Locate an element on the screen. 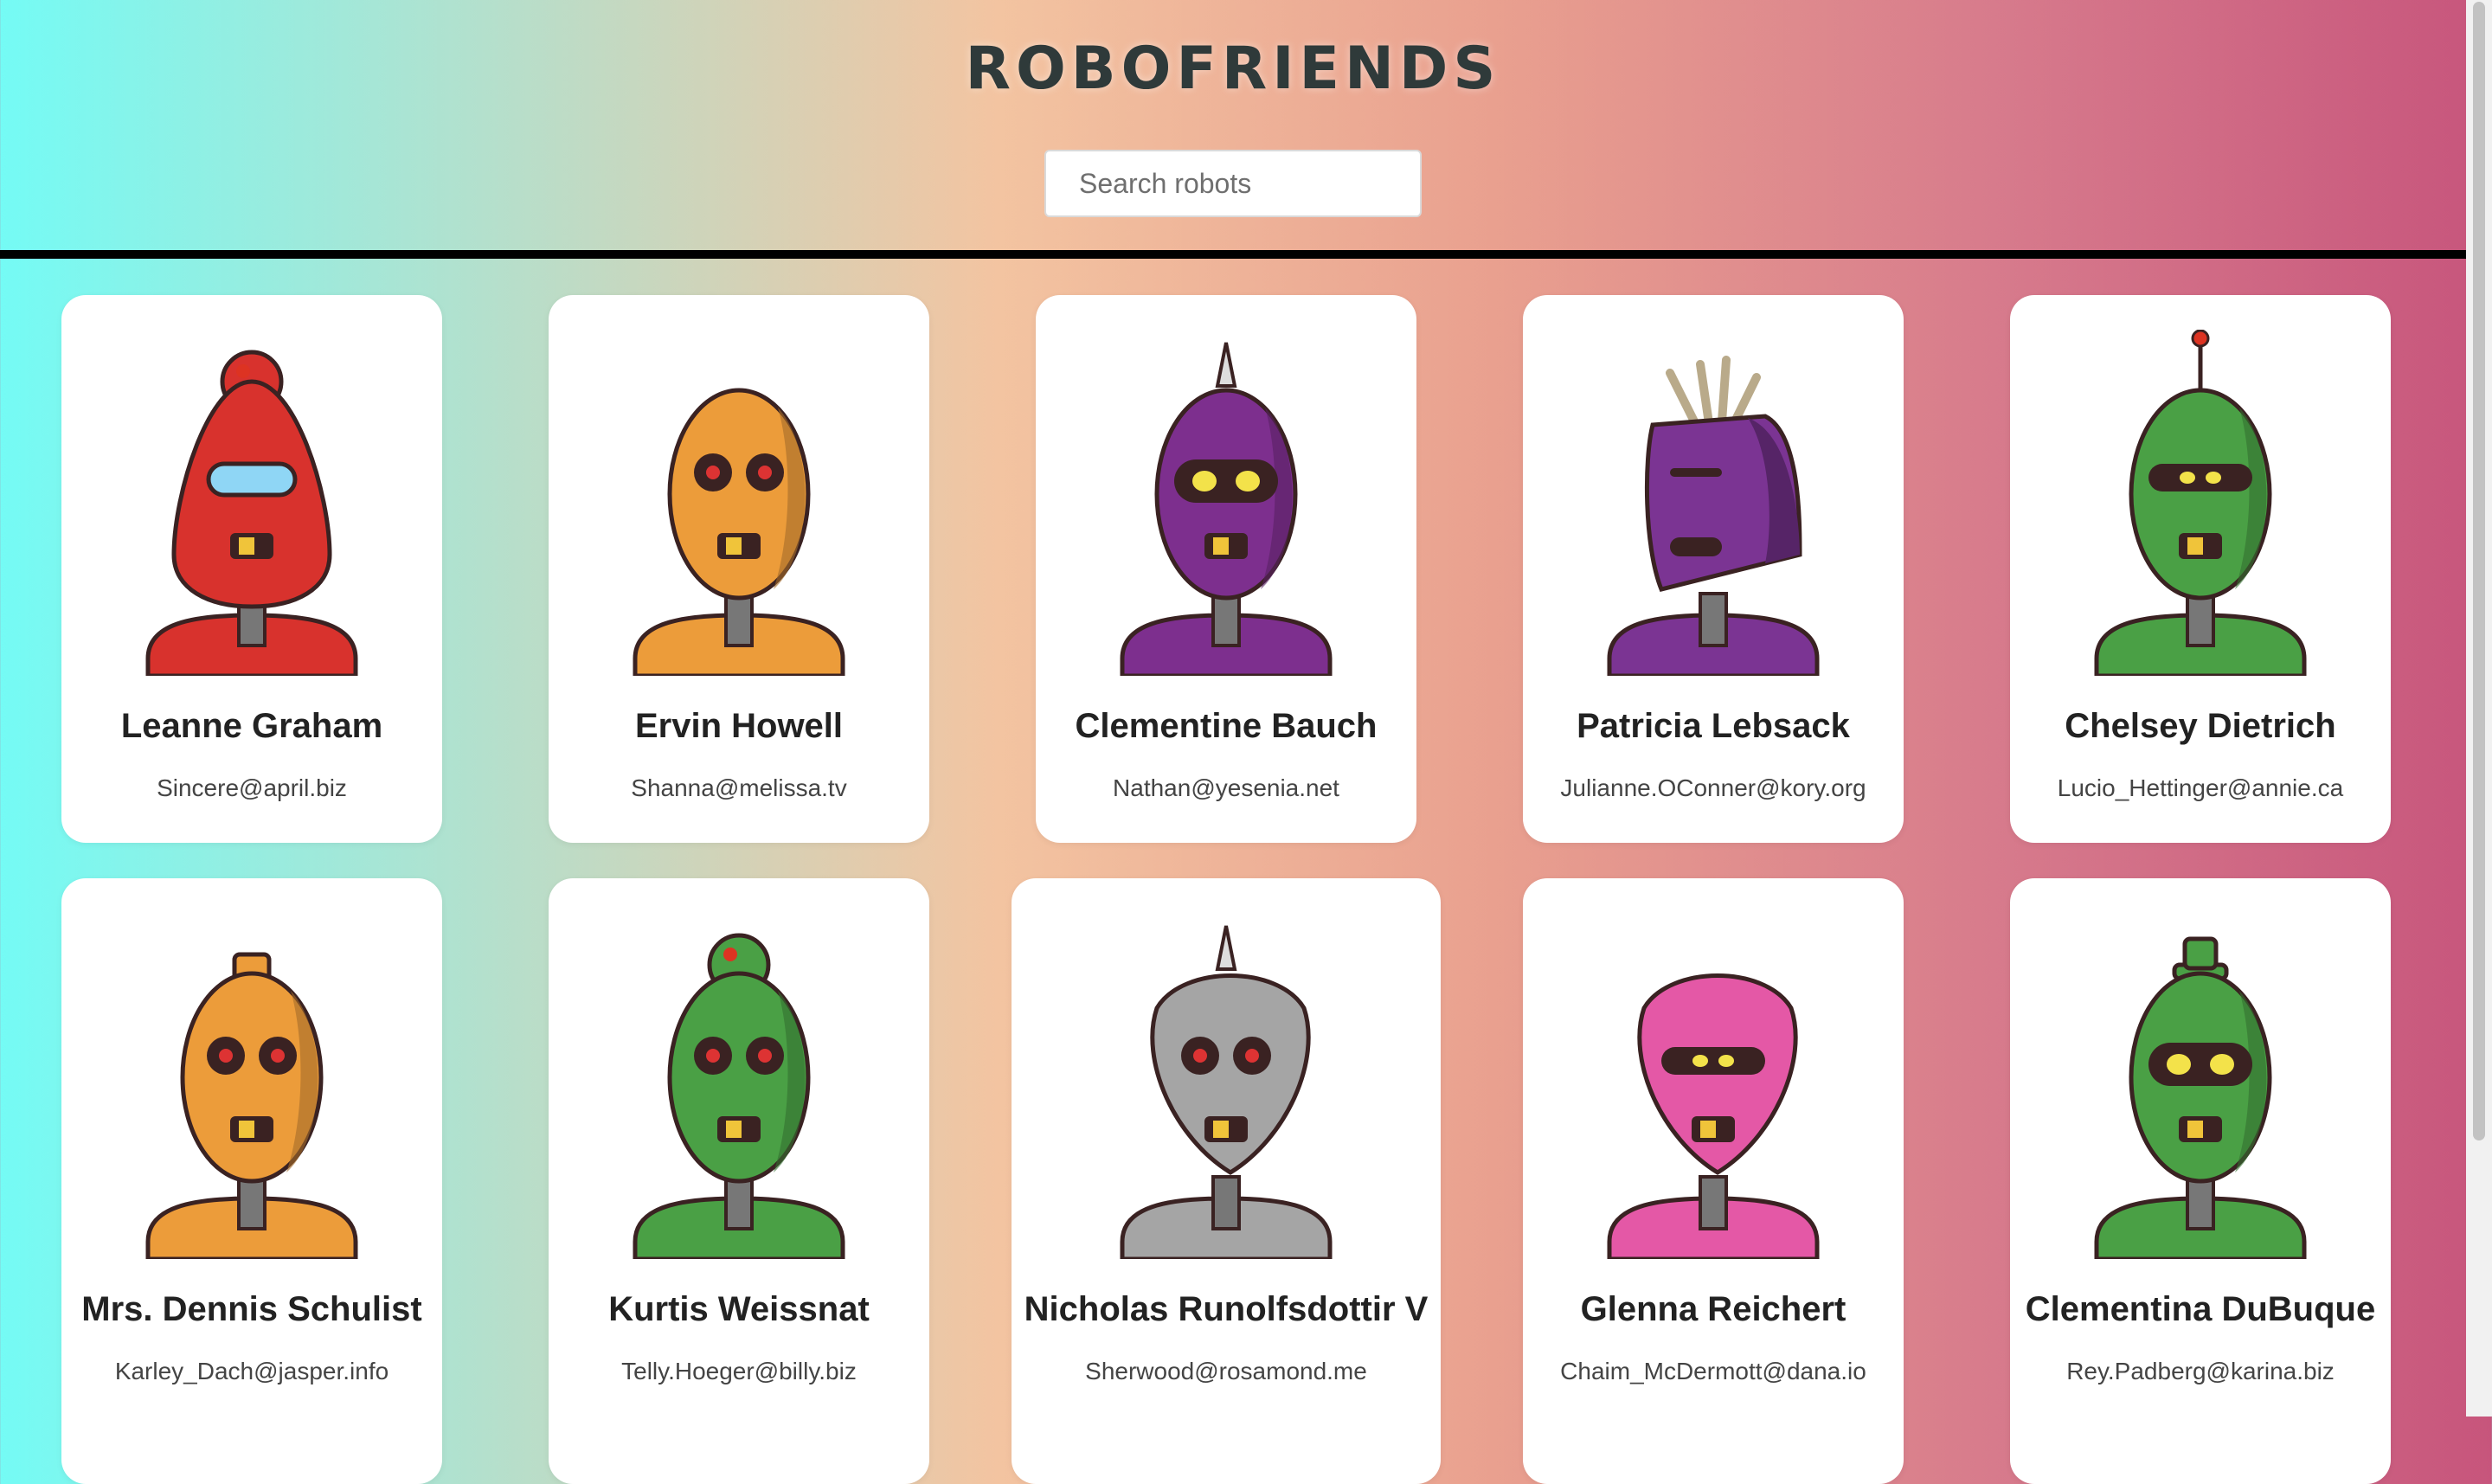 This screenshot has height=1484, width=2492. robot-email: Rey.Padberg@karina.biz is located at coordinates (2200, 1371).